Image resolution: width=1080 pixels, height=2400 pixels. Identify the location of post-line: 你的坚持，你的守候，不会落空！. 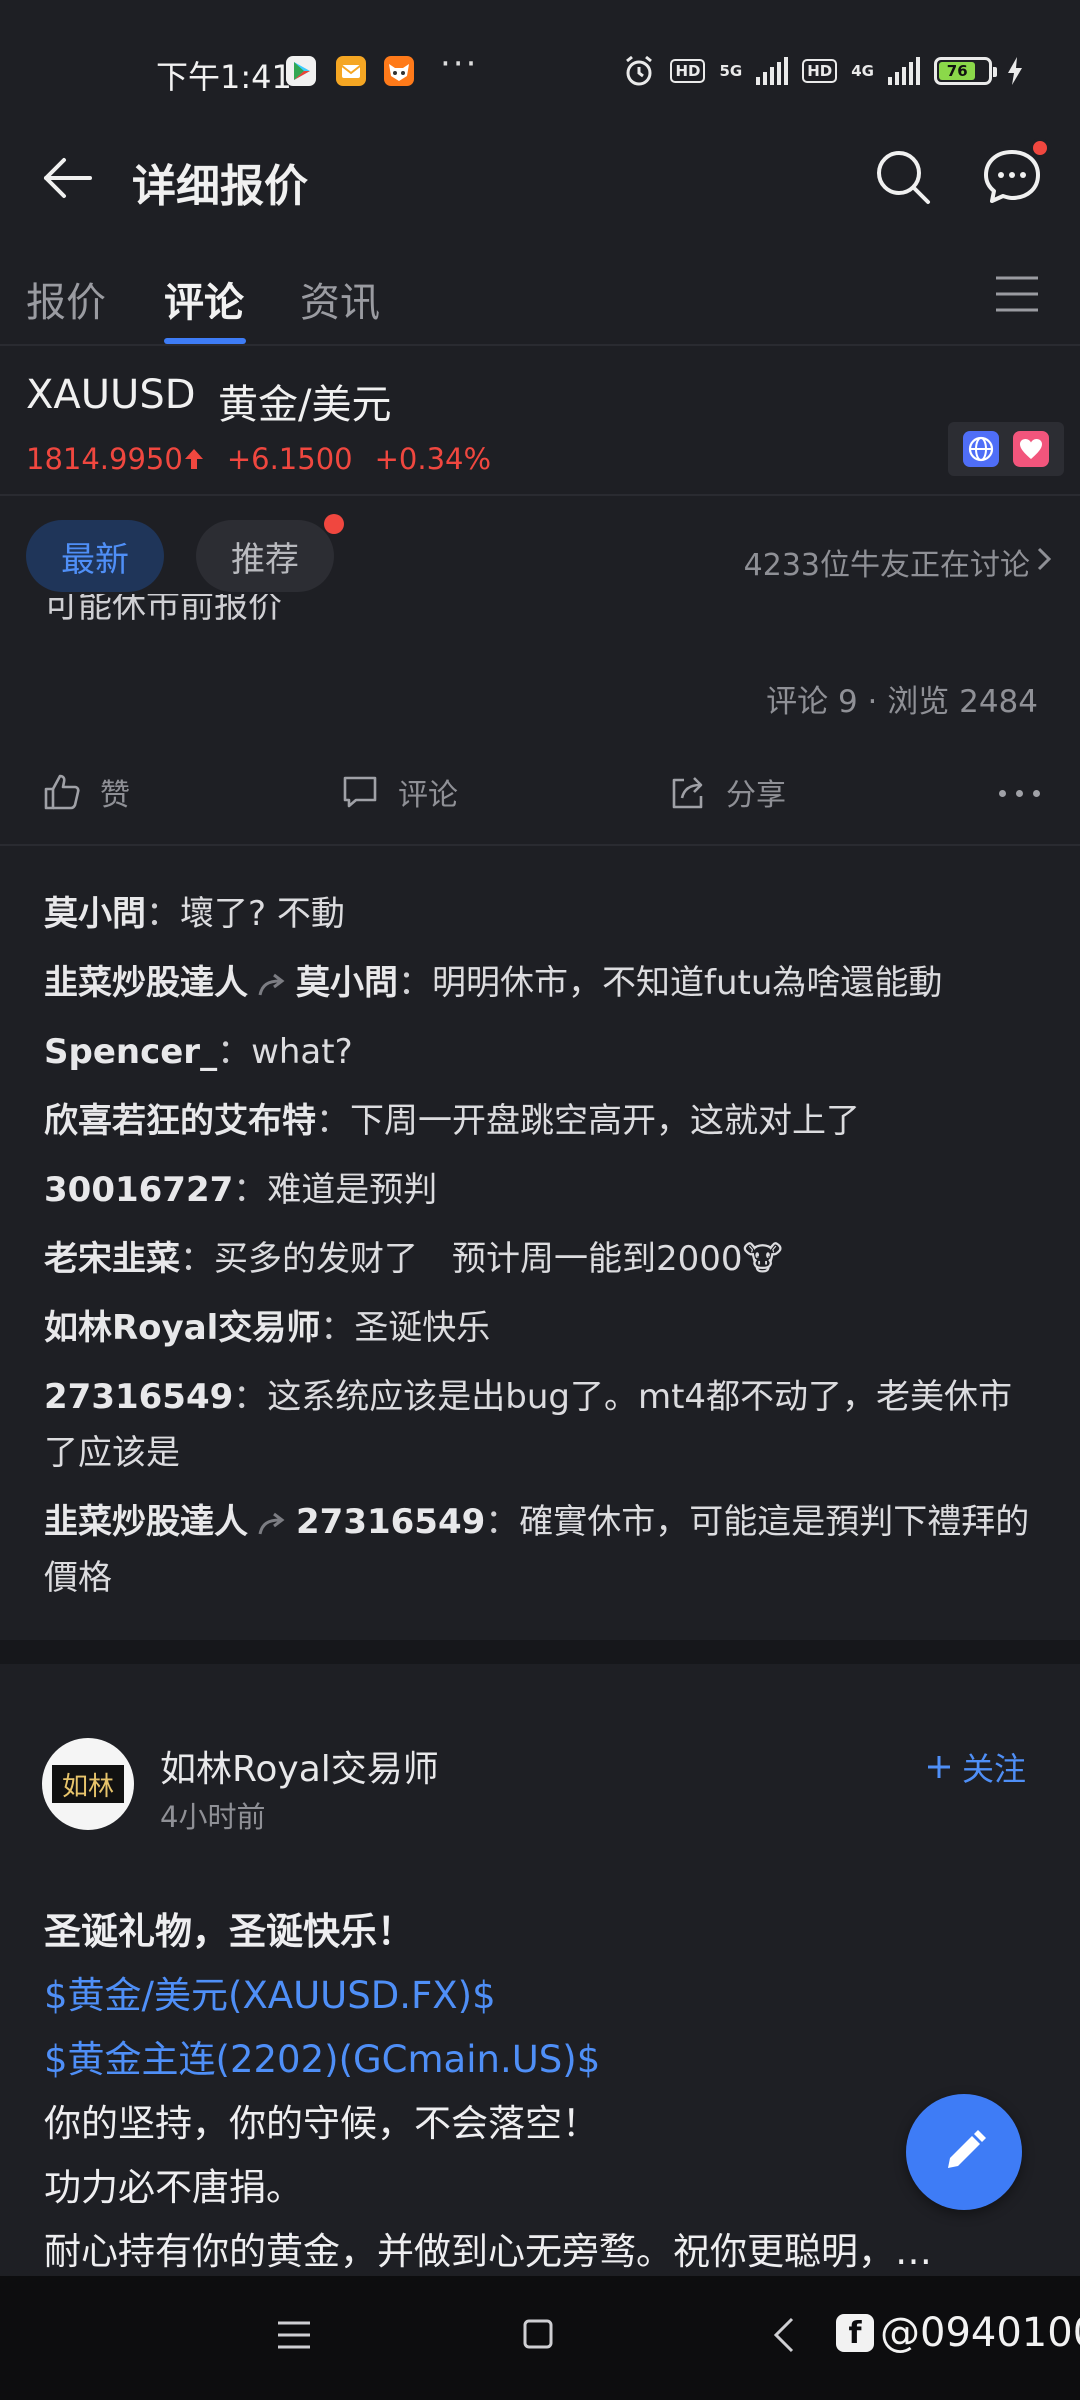
(321, 2123).